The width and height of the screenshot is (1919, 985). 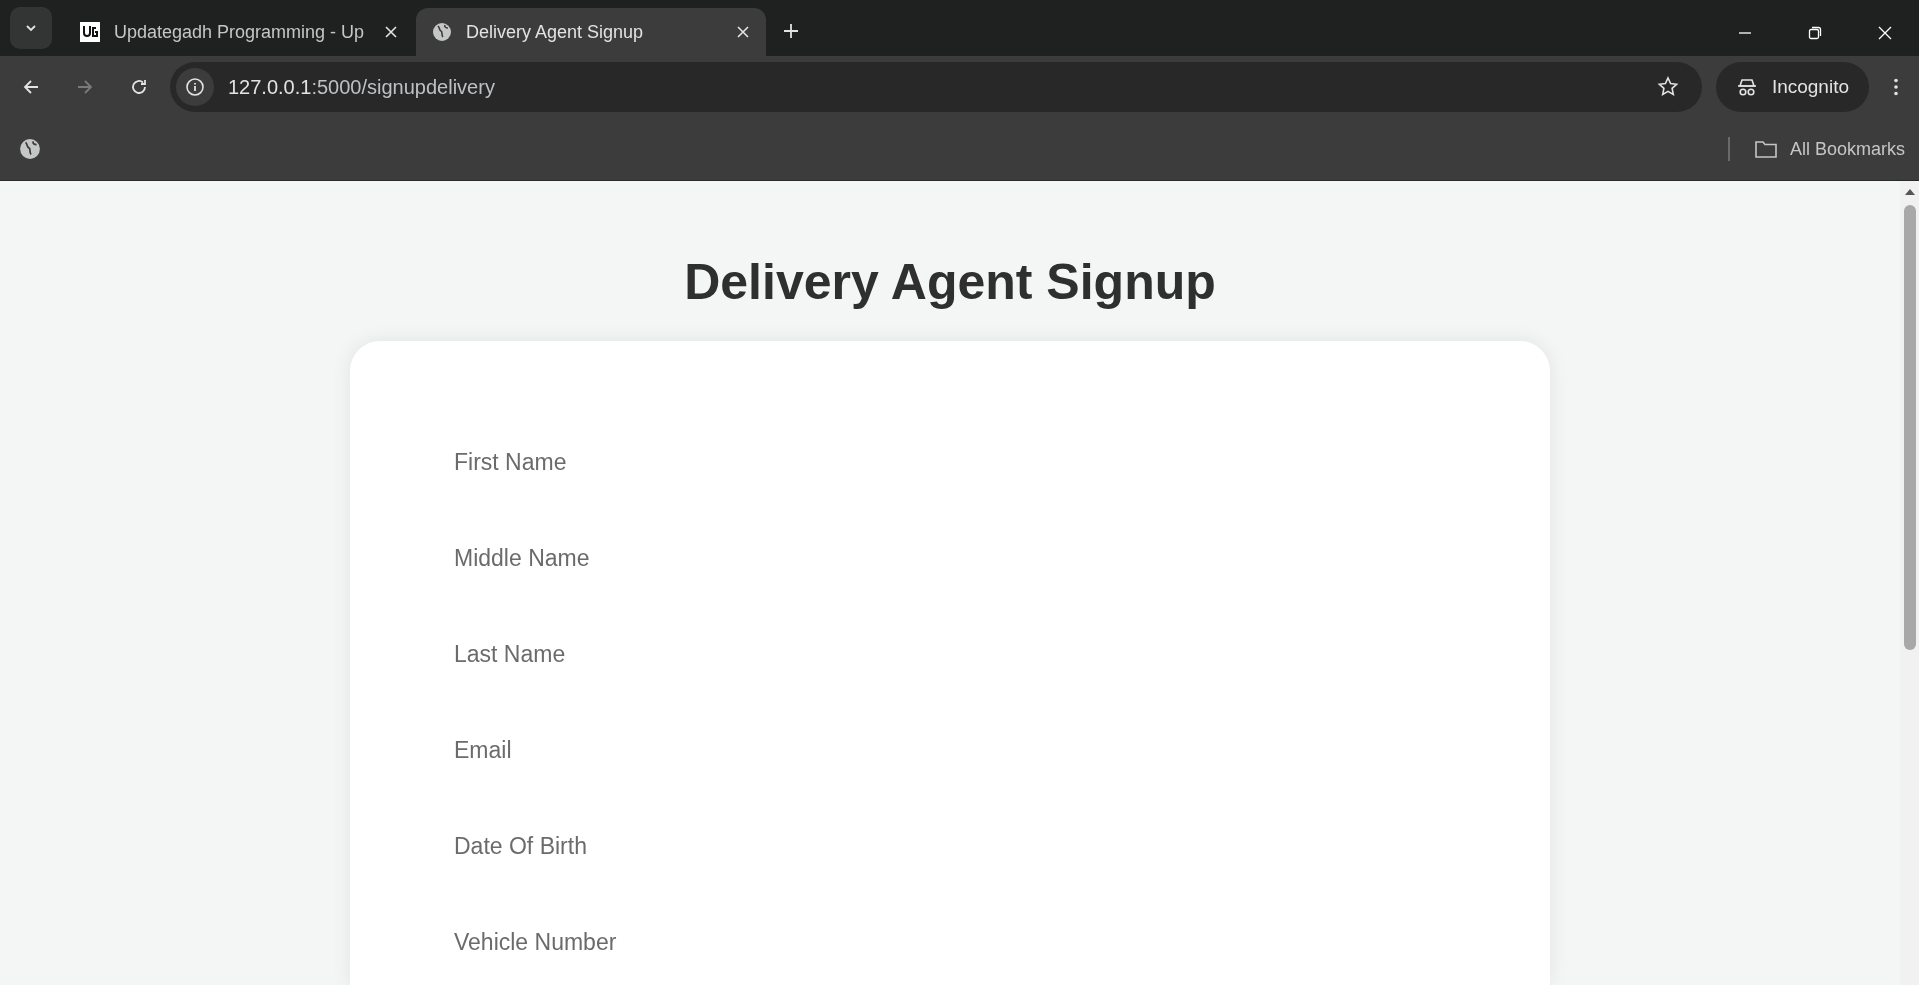 I want to click on scrollbar, so click(x=1909, y=583).